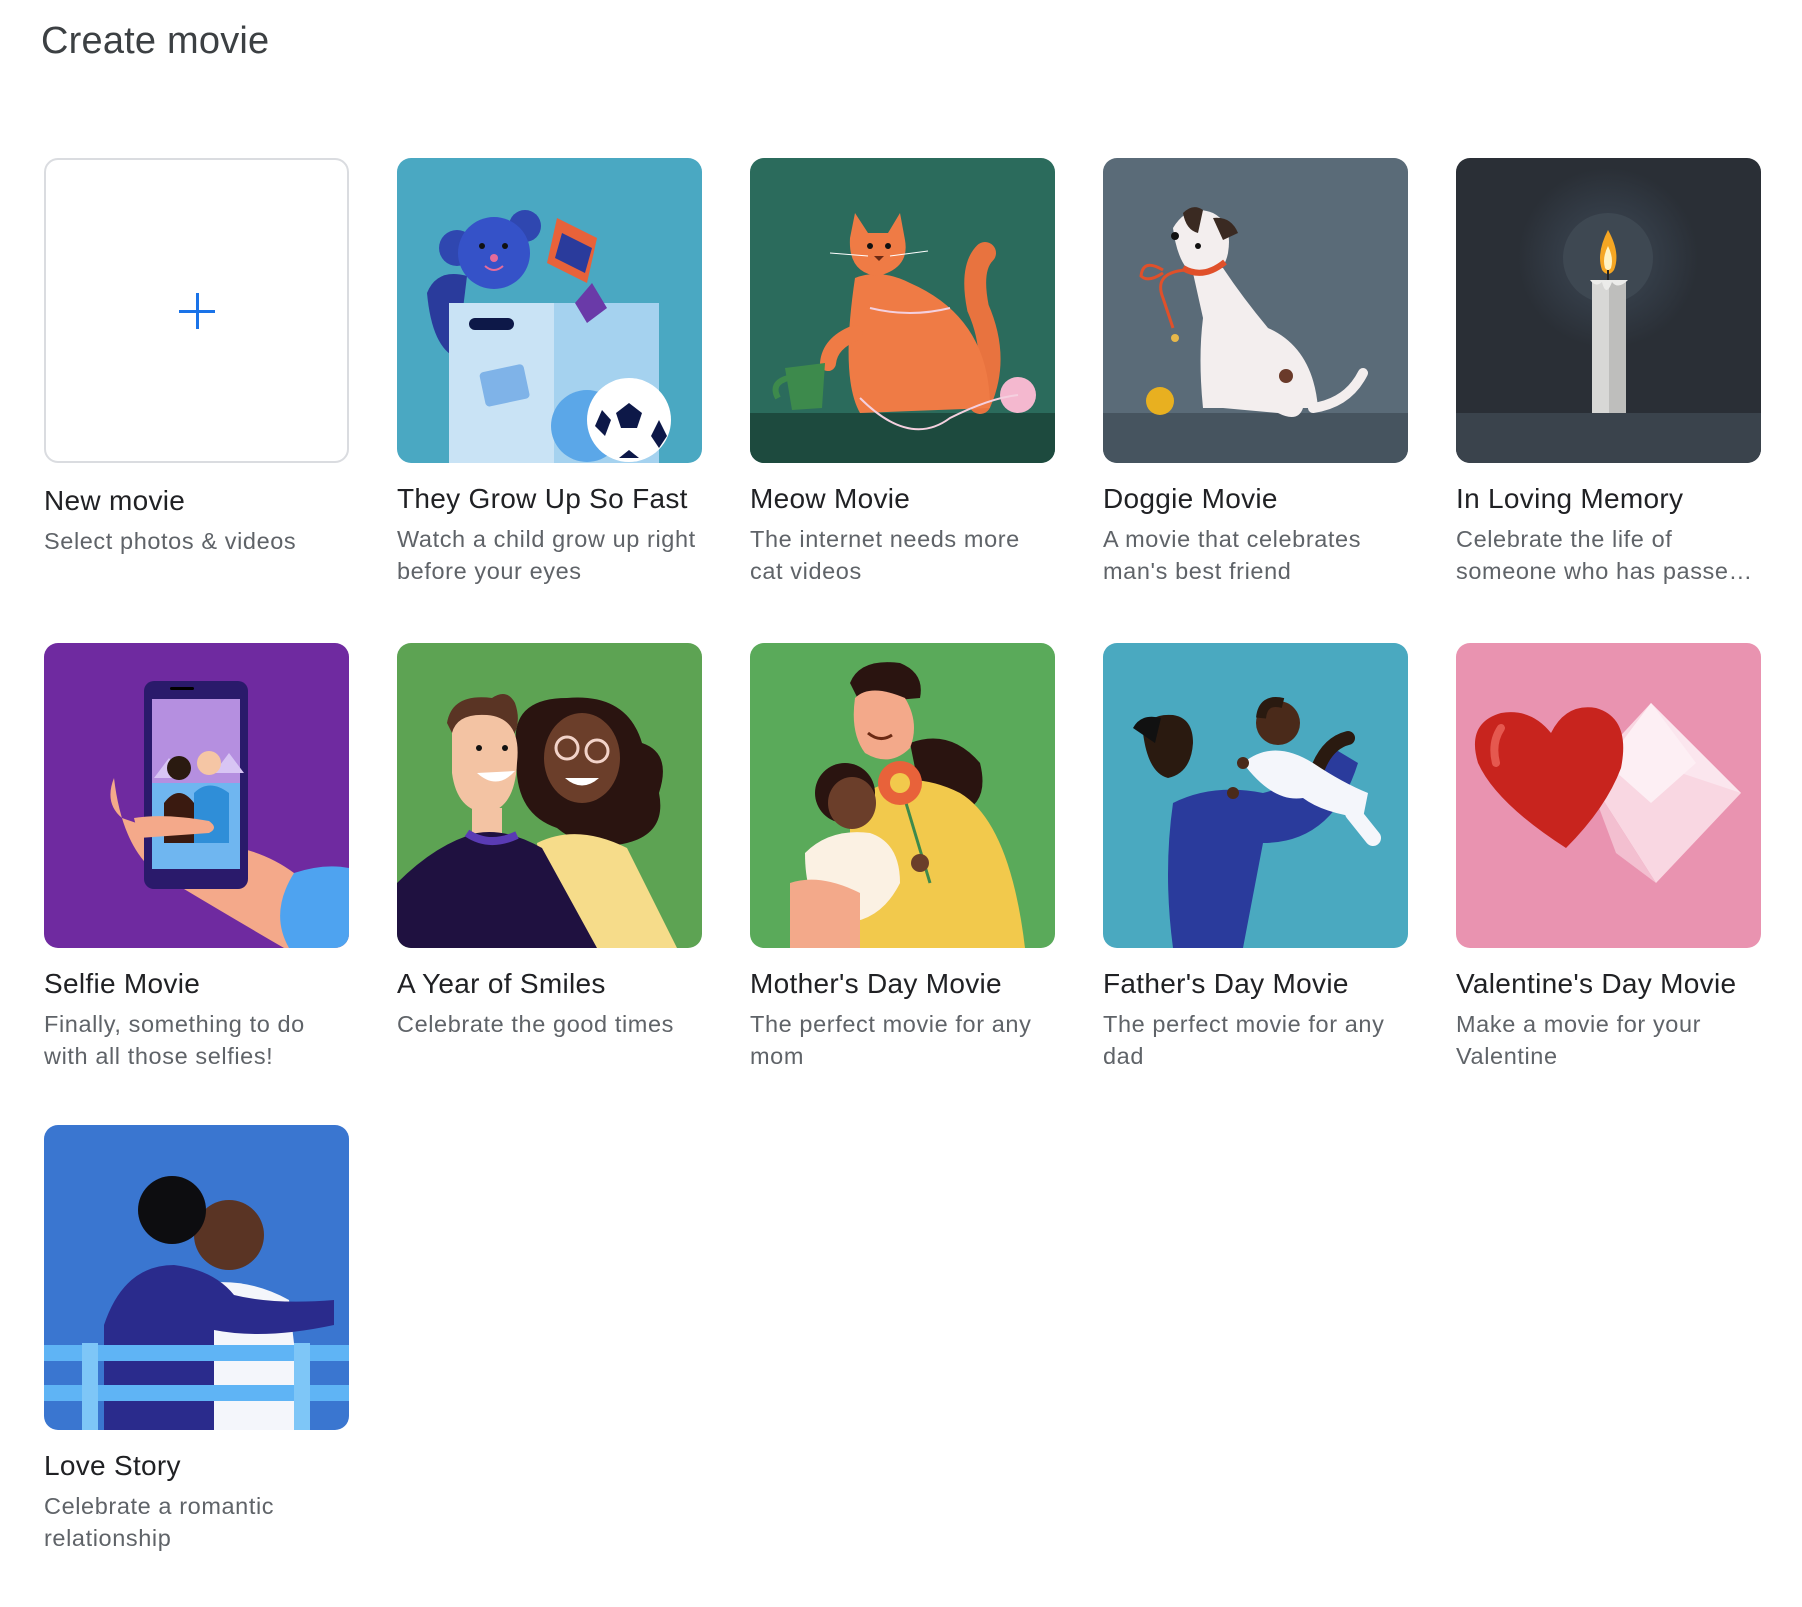 The width and height of the screenshot is (1802, 1607). Describe the element at coordinates (122, 983) in the screenshot. I see `card-title: Selfie Movie` at that location.